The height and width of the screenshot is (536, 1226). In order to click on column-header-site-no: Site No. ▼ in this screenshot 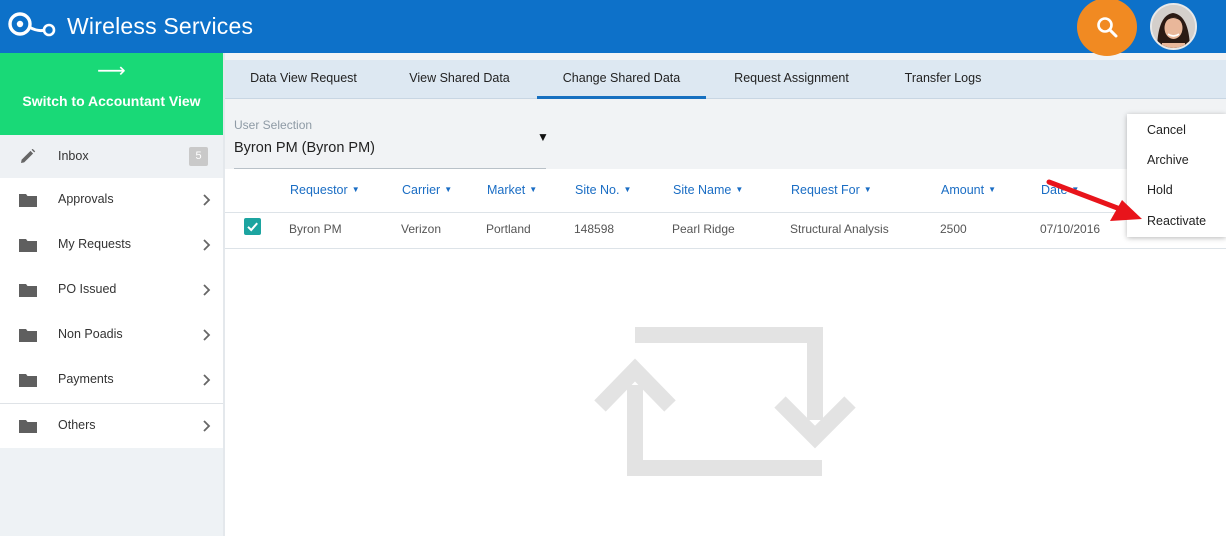, I will do `click(603, 190)`.